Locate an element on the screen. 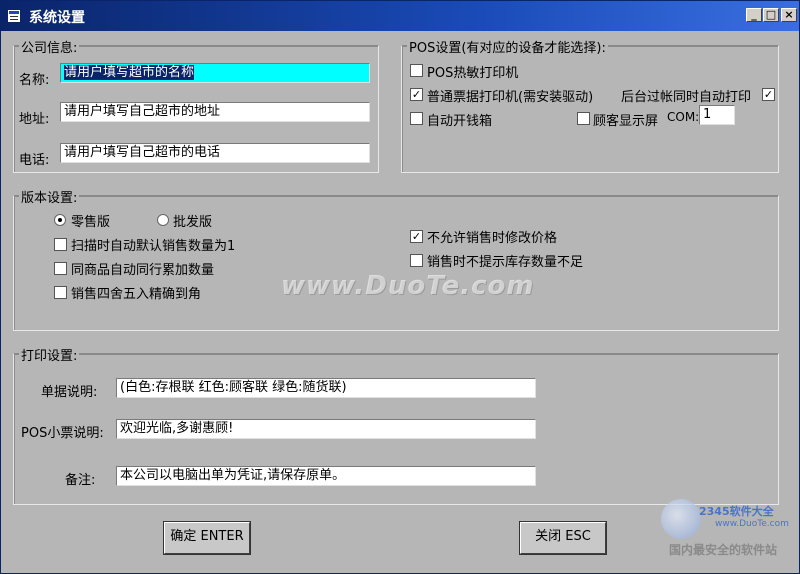 The width and height of the screenshot is (800, 574). same-item-accumulate-label: 同商品自动同行累加数量 is located at coordinates (143, 270).